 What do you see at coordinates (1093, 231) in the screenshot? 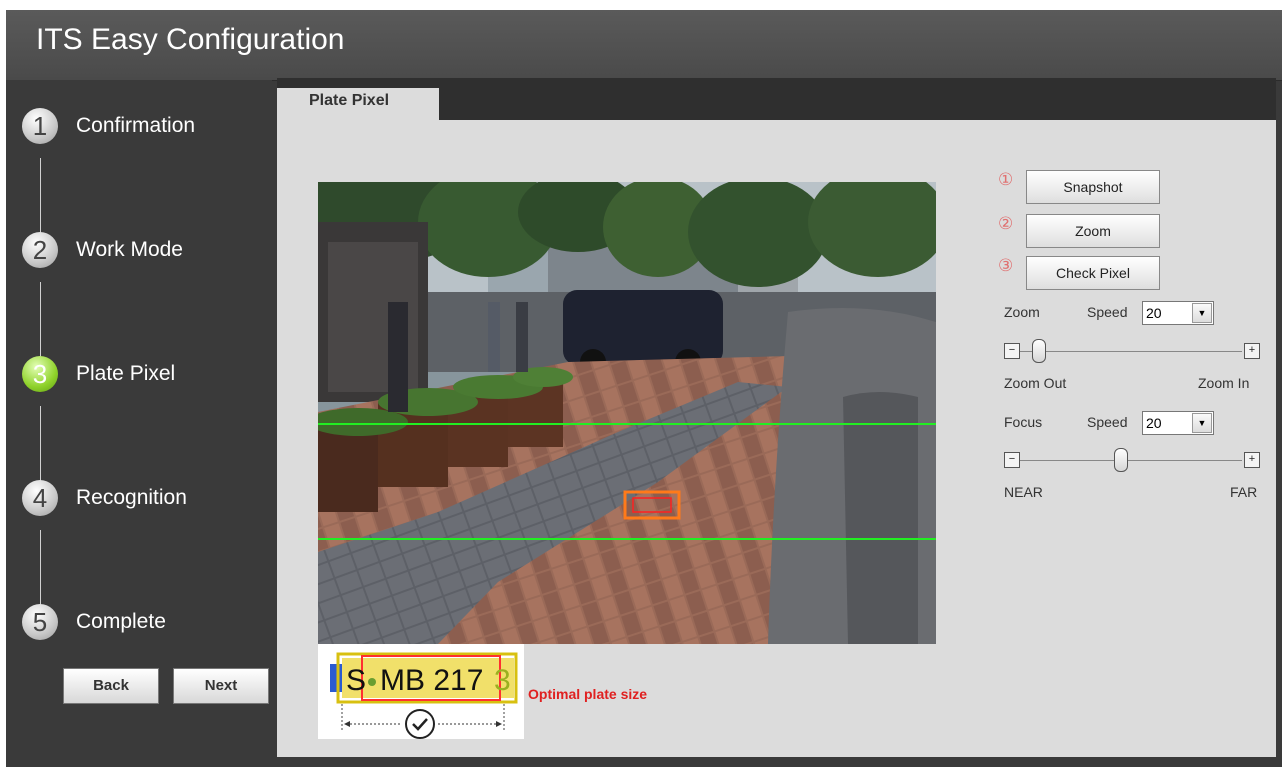
I see `zoom-button: Zoom` at bounding box center [1093, 231].